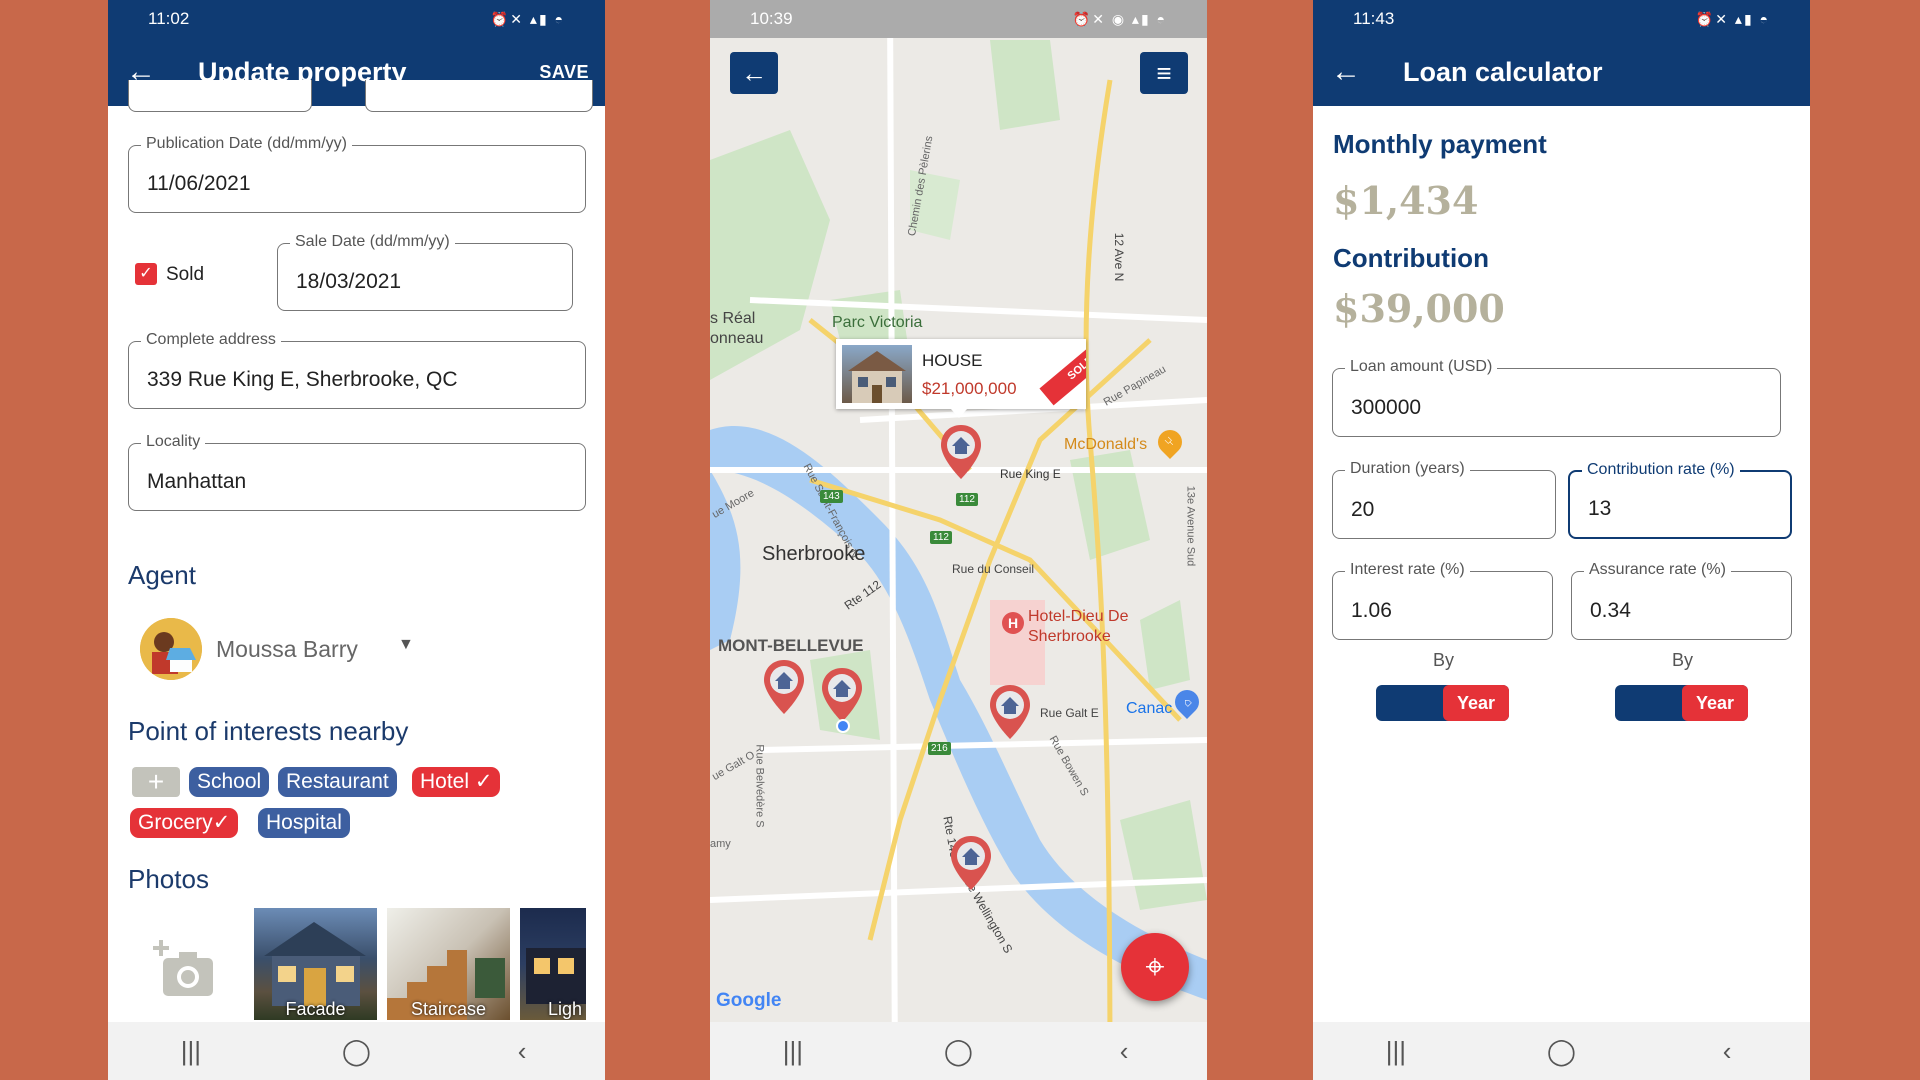 The height and width of the screenshot is (1080, 1920). What do you see at coordinates (1715, 703) in the screenshot?
I see `assurance-toggle-knob: Year` at bounding box center [1715, 703].